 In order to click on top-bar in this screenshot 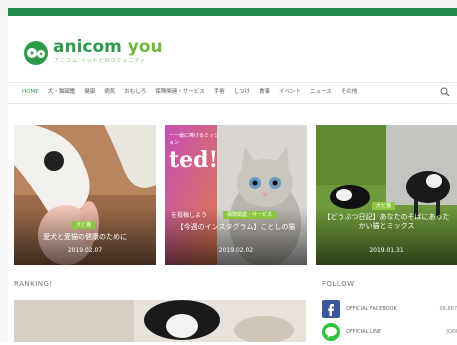, I will do `click(228, 8)`.